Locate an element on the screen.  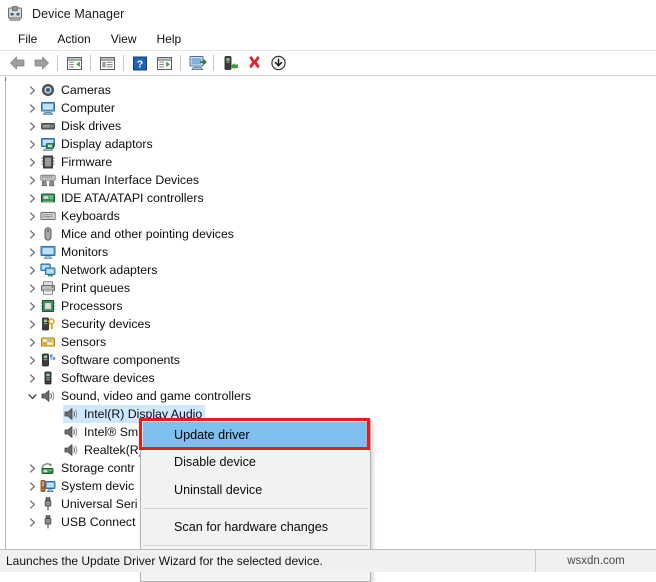
tree-item-software-devices: Software devices is located at coordinates (331, 378).